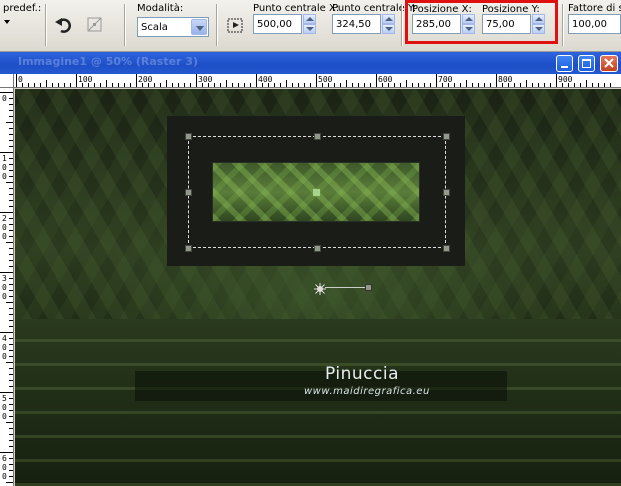 This screenshot has width=621, height=486. I want to click on maximize-icon, so click(586, 63).